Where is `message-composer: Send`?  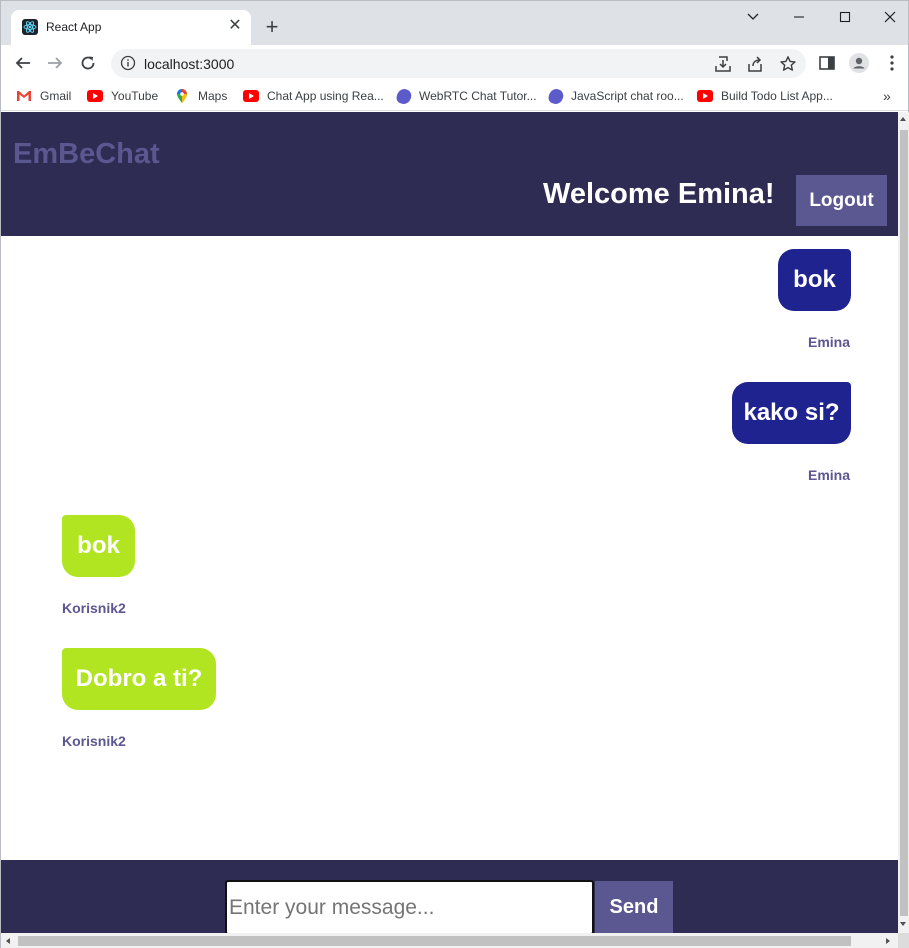
message-composer: Send is located at coordinates (449, 896).